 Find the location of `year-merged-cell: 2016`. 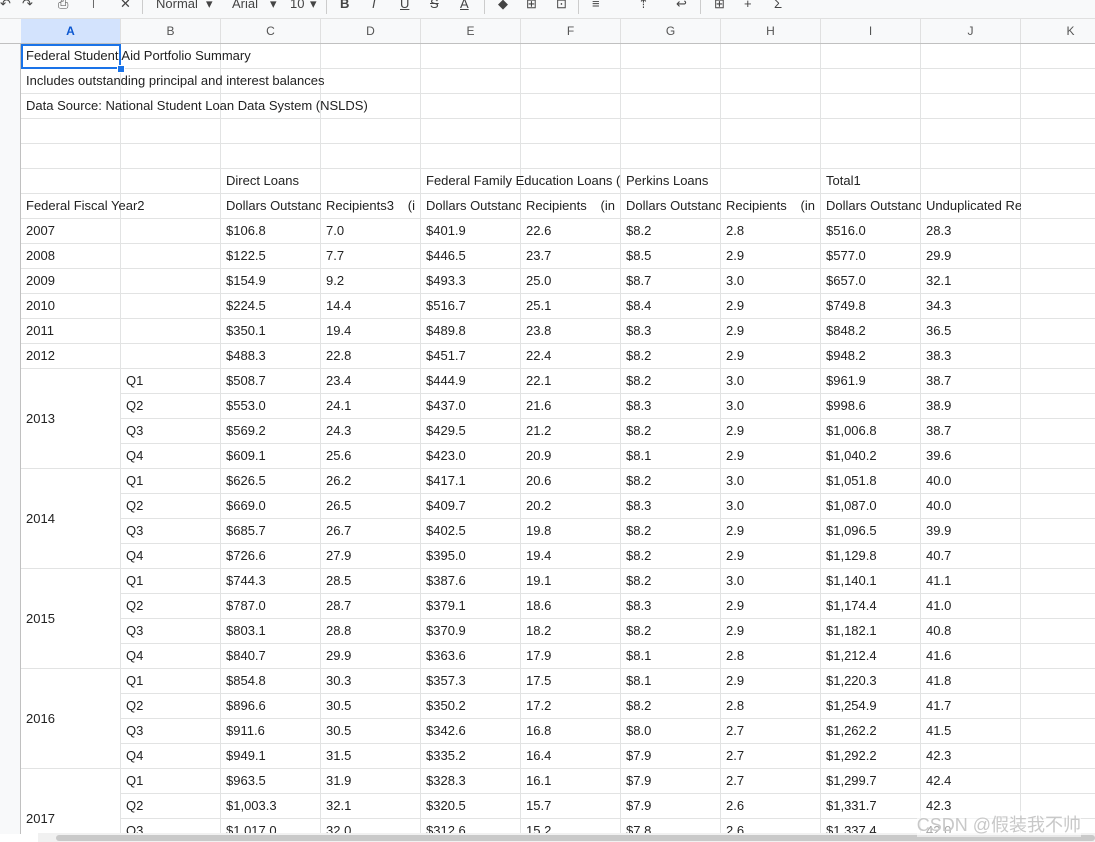

year-merged-cell: 2016 is located at coordinates (70, 718).